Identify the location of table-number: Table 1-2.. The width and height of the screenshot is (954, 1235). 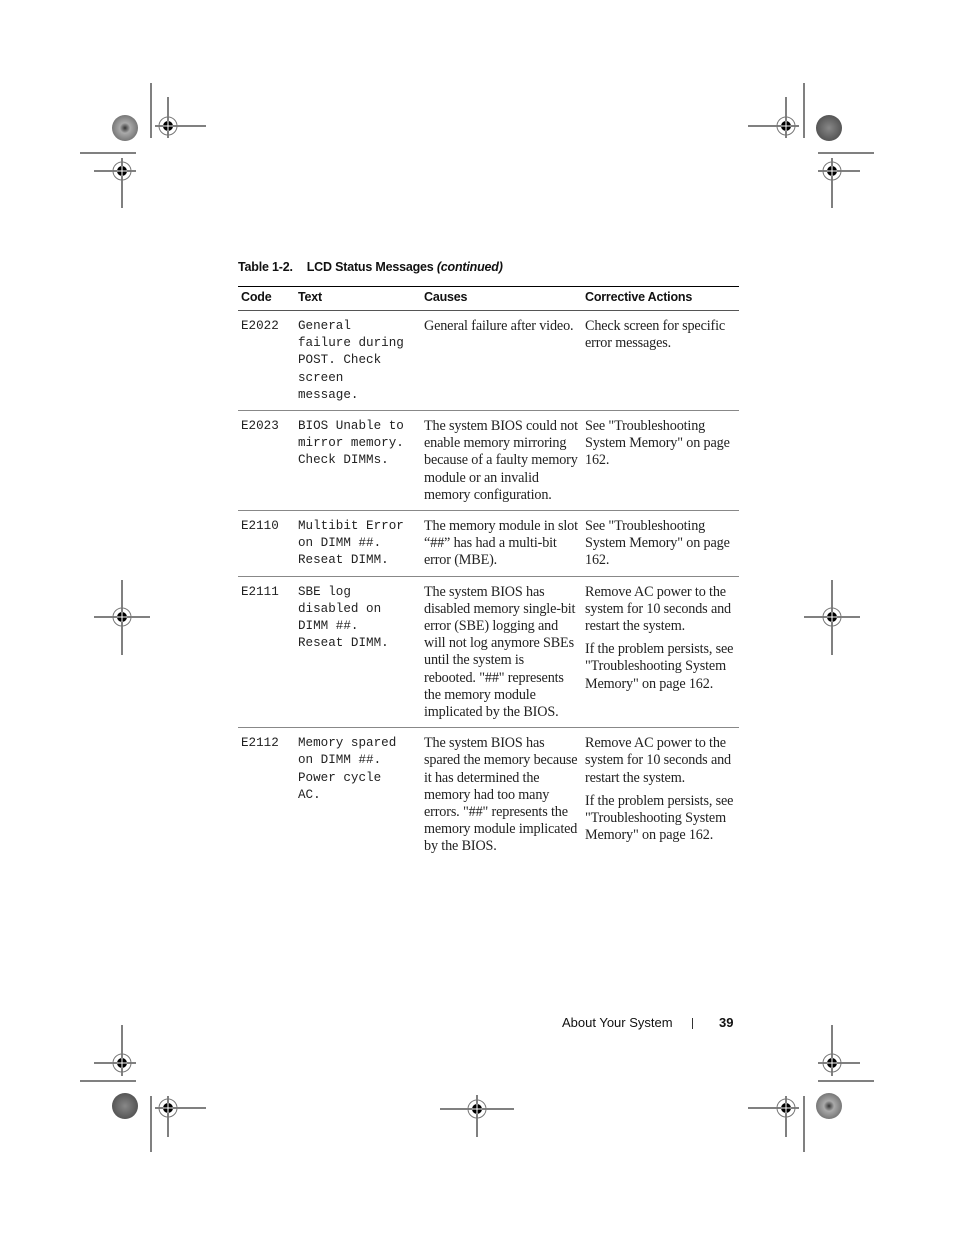
(265, 267).